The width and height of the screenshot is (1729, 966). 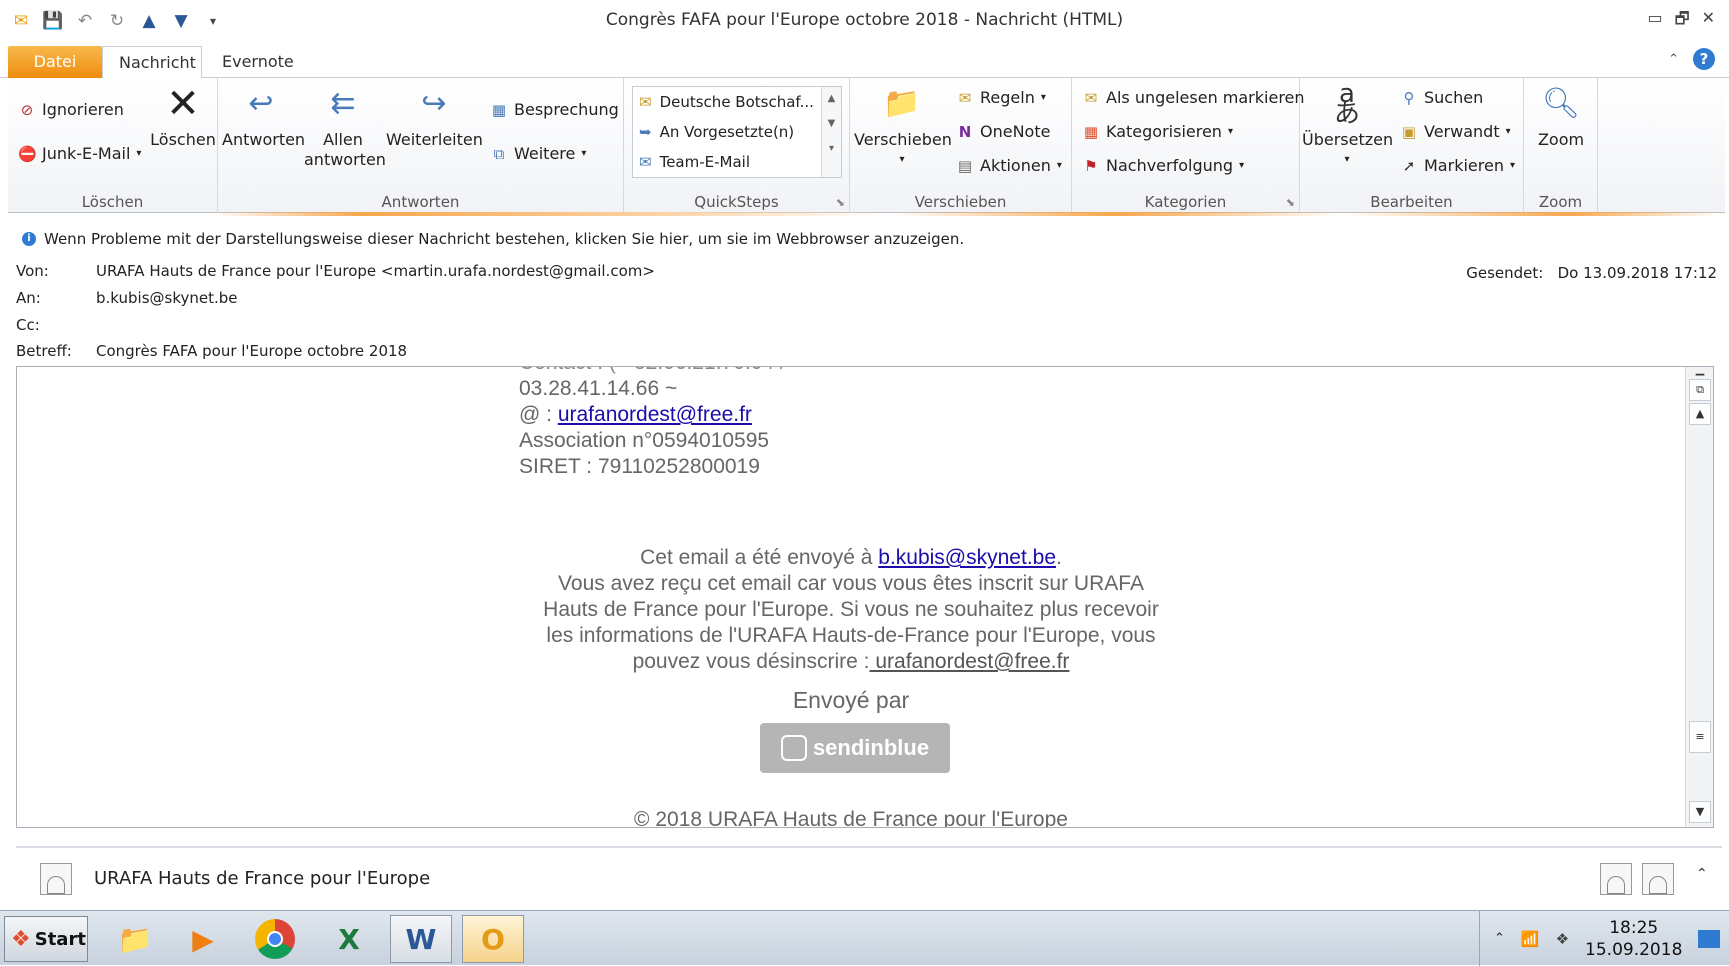 What do you see at coordinates (1003, 131) in the screenshot?
I see `onenote-button: N OneNote` at bounding box center [1003, 131].